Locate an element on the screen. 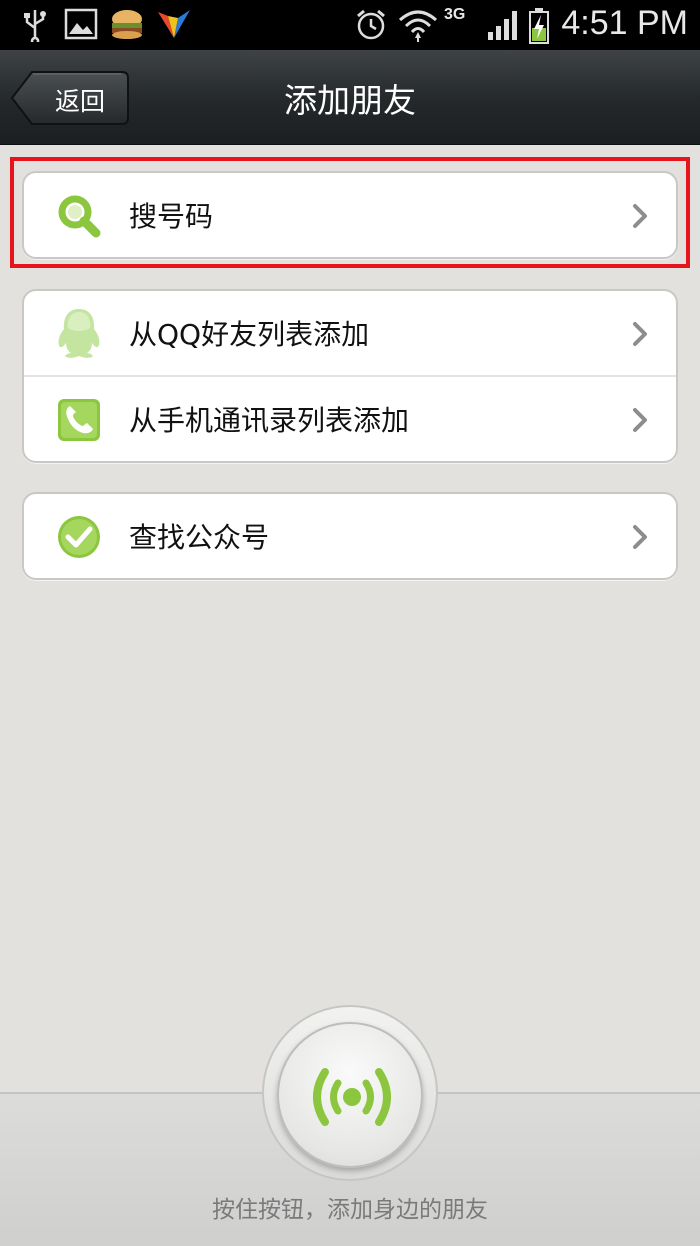 This screenshot has height=1246, width=700. page-title: 添加朋友 is located at coordinates (350, 100).